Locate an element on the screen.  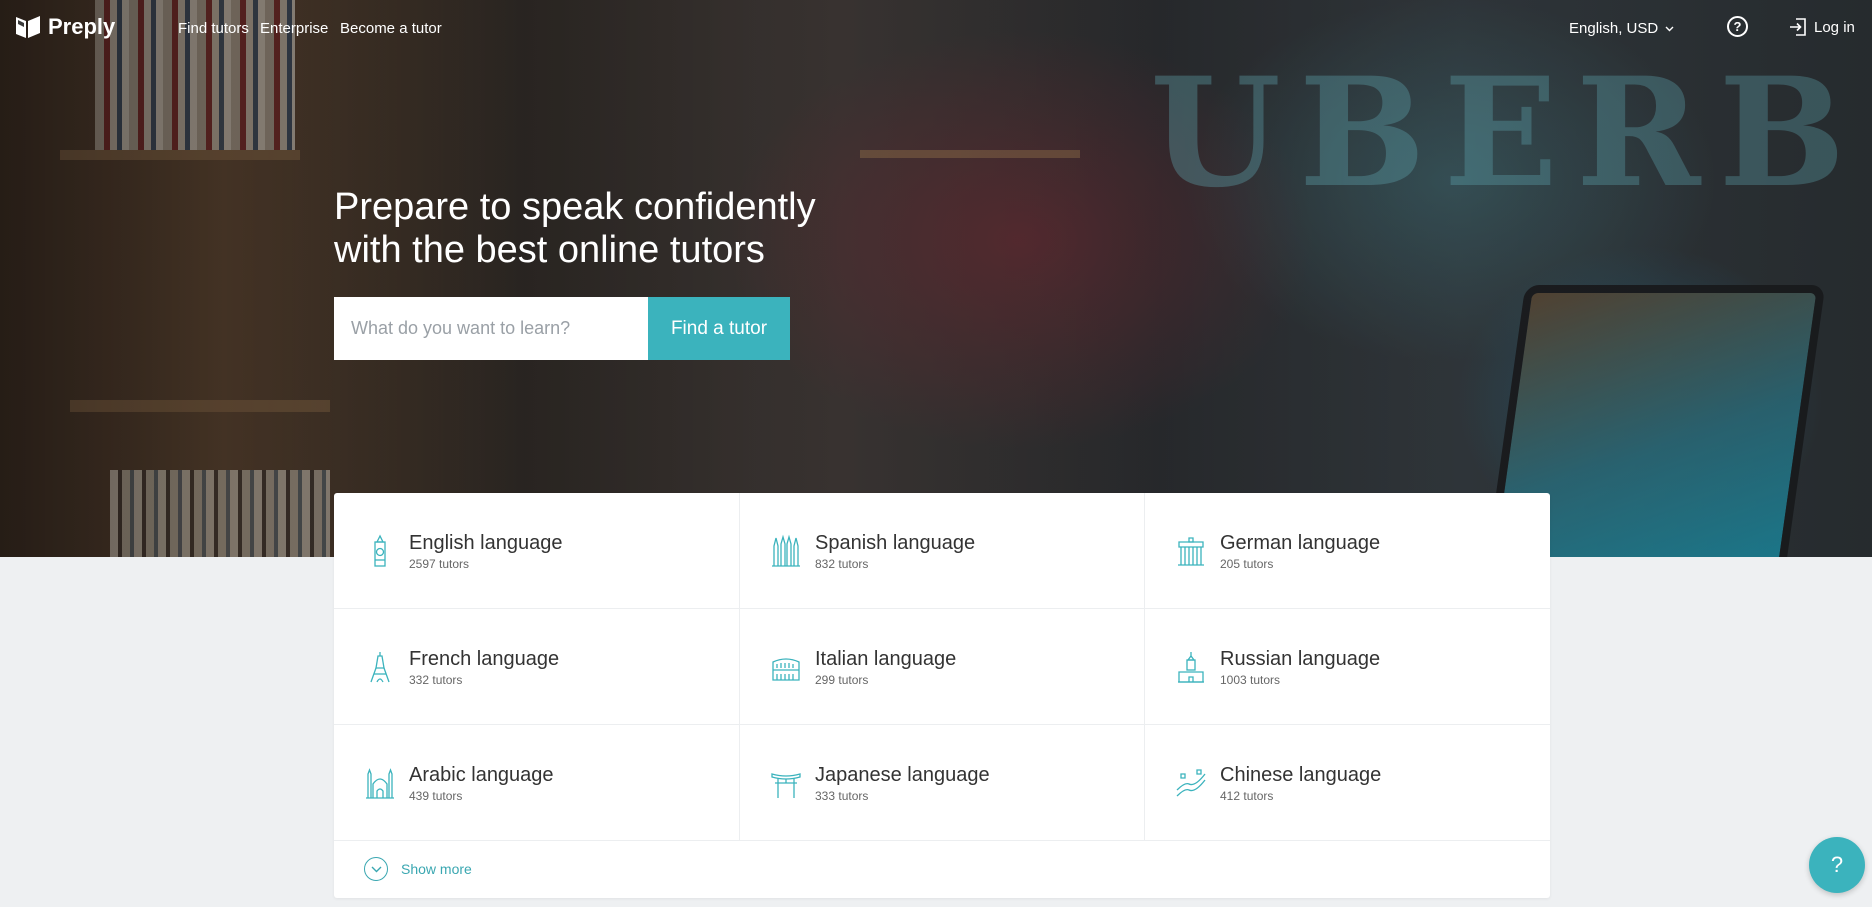
language-item-french: French language 332 tutors is located at coordinates (537, 667).